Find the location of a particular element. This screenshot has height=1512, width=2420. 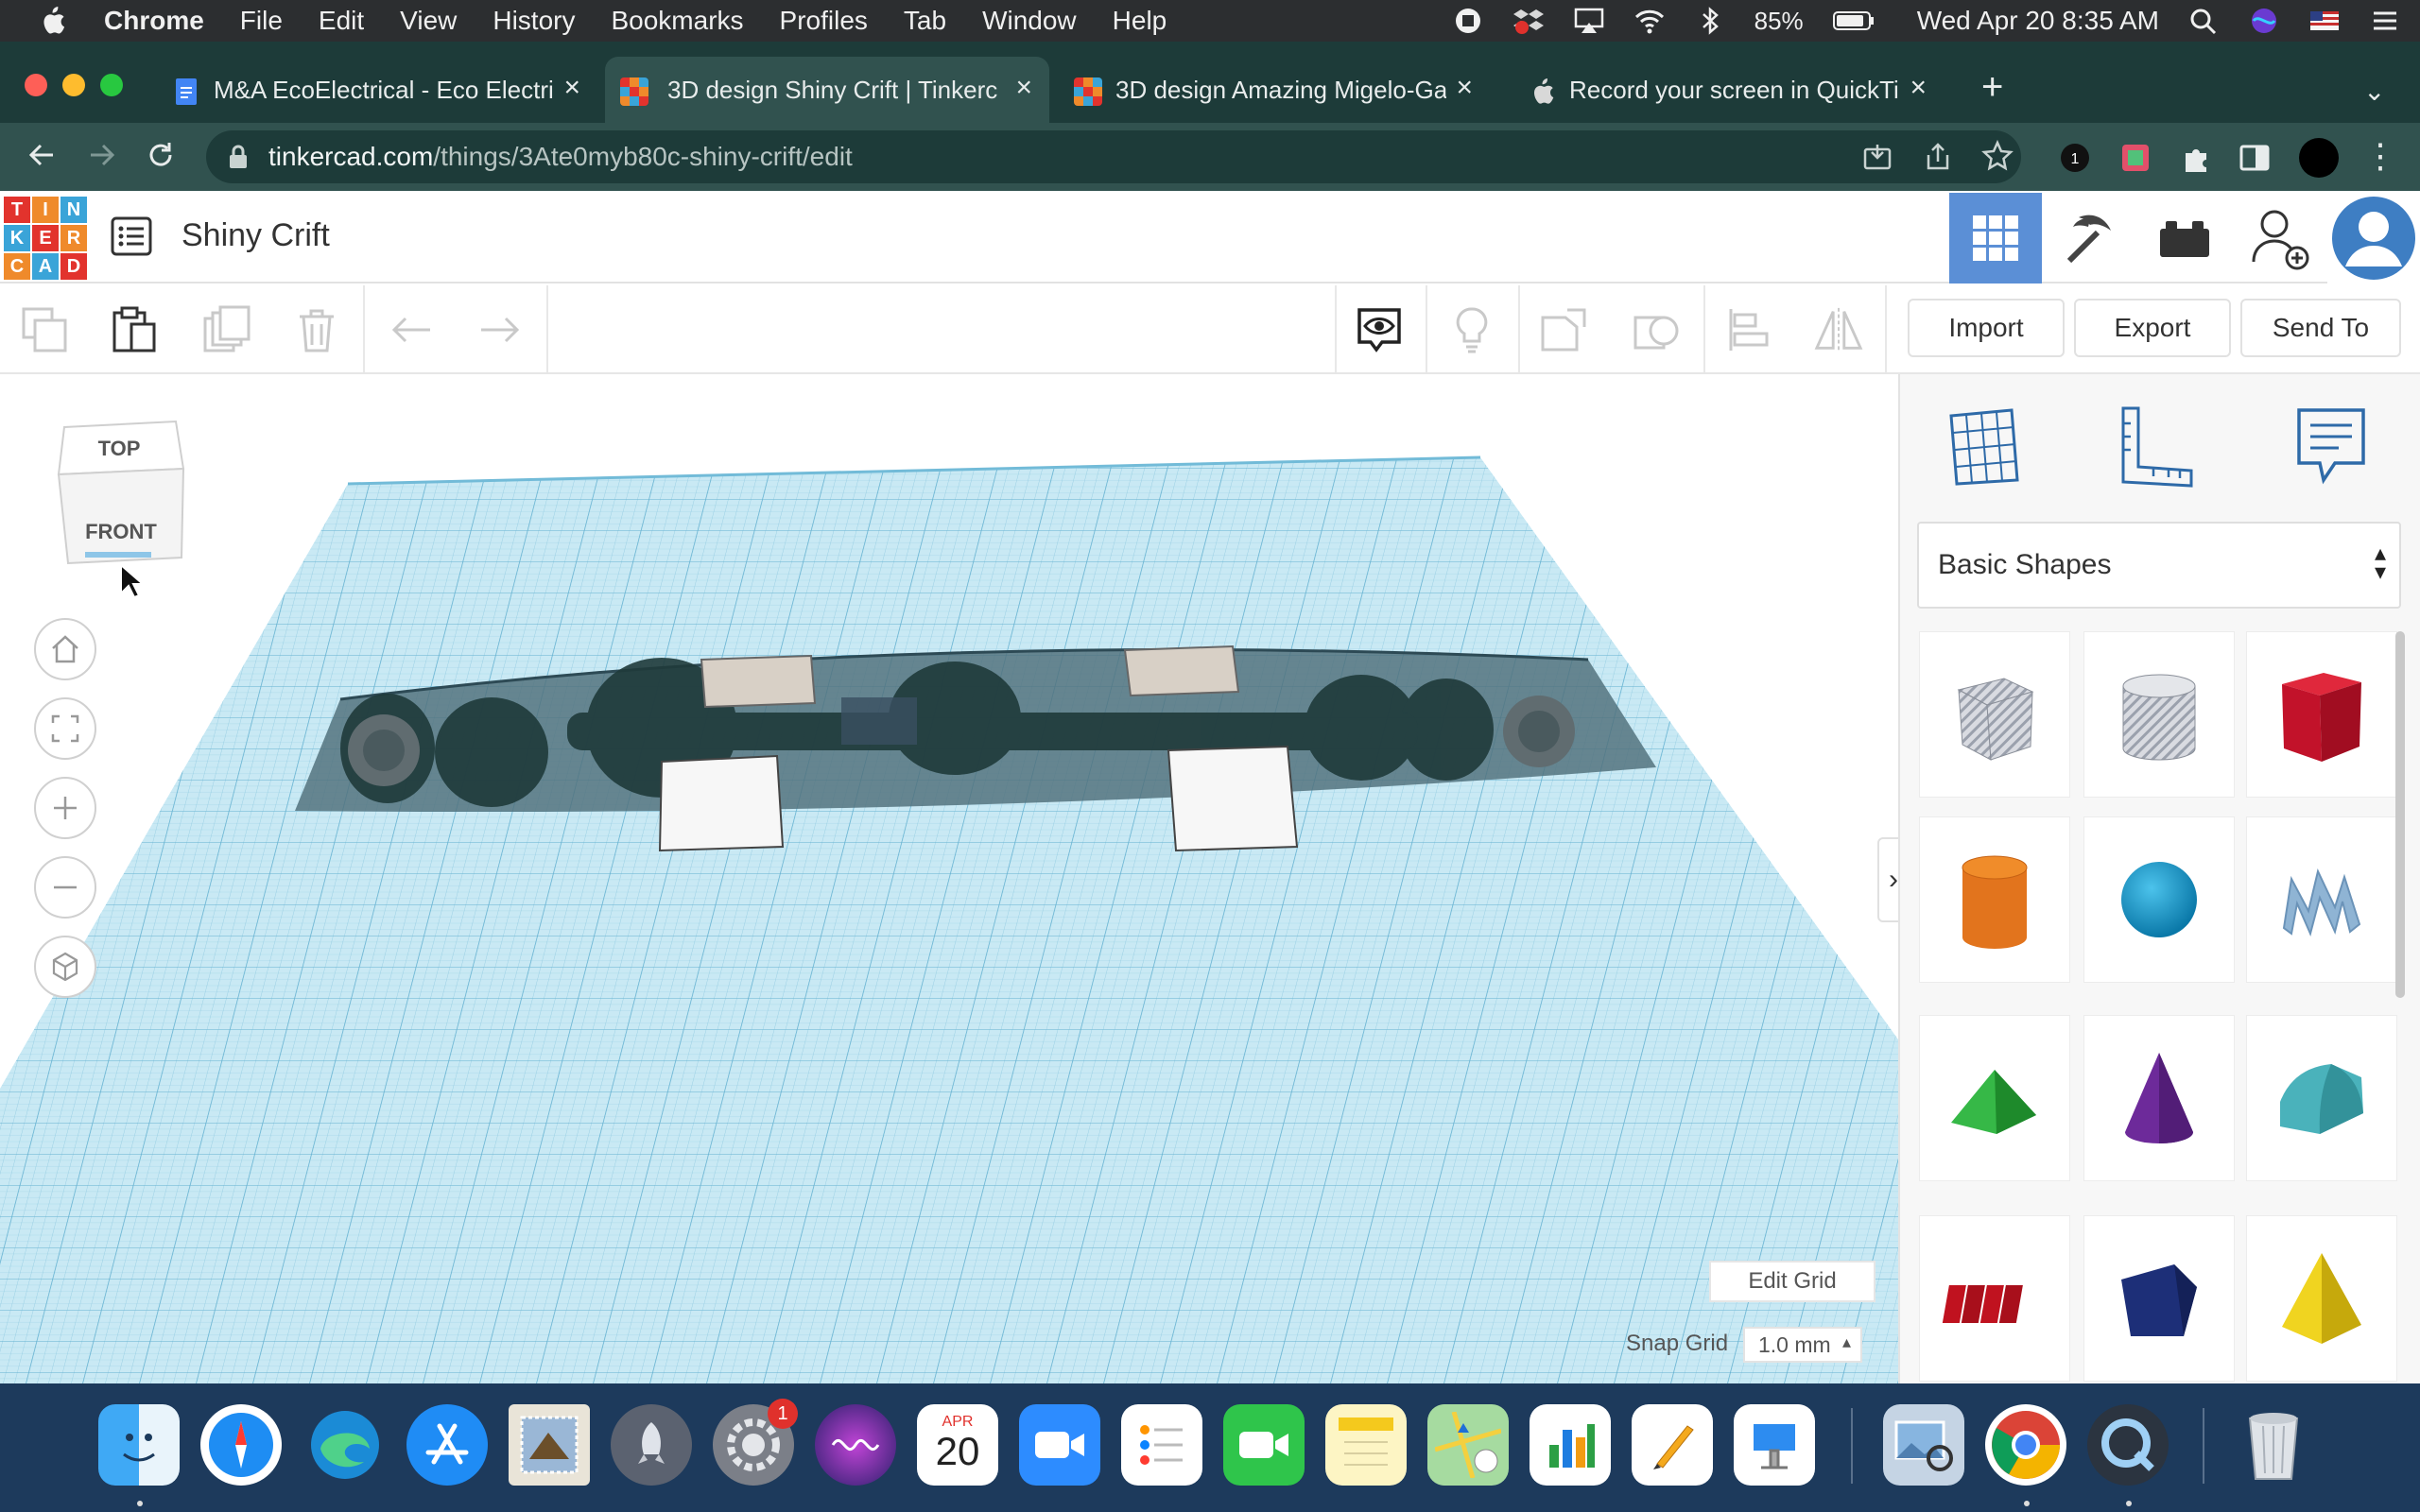

show-all-button is located at coordinates (1379, 329).